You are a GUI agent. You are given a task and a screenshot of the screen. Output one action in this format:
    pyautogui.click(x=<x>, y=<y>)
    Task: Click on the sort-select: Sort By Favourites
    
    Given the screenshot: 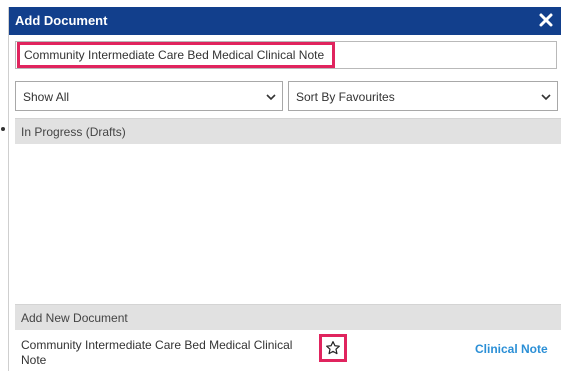 What is the action you would take?
    pyautogui.click(x=423, y=96)
    